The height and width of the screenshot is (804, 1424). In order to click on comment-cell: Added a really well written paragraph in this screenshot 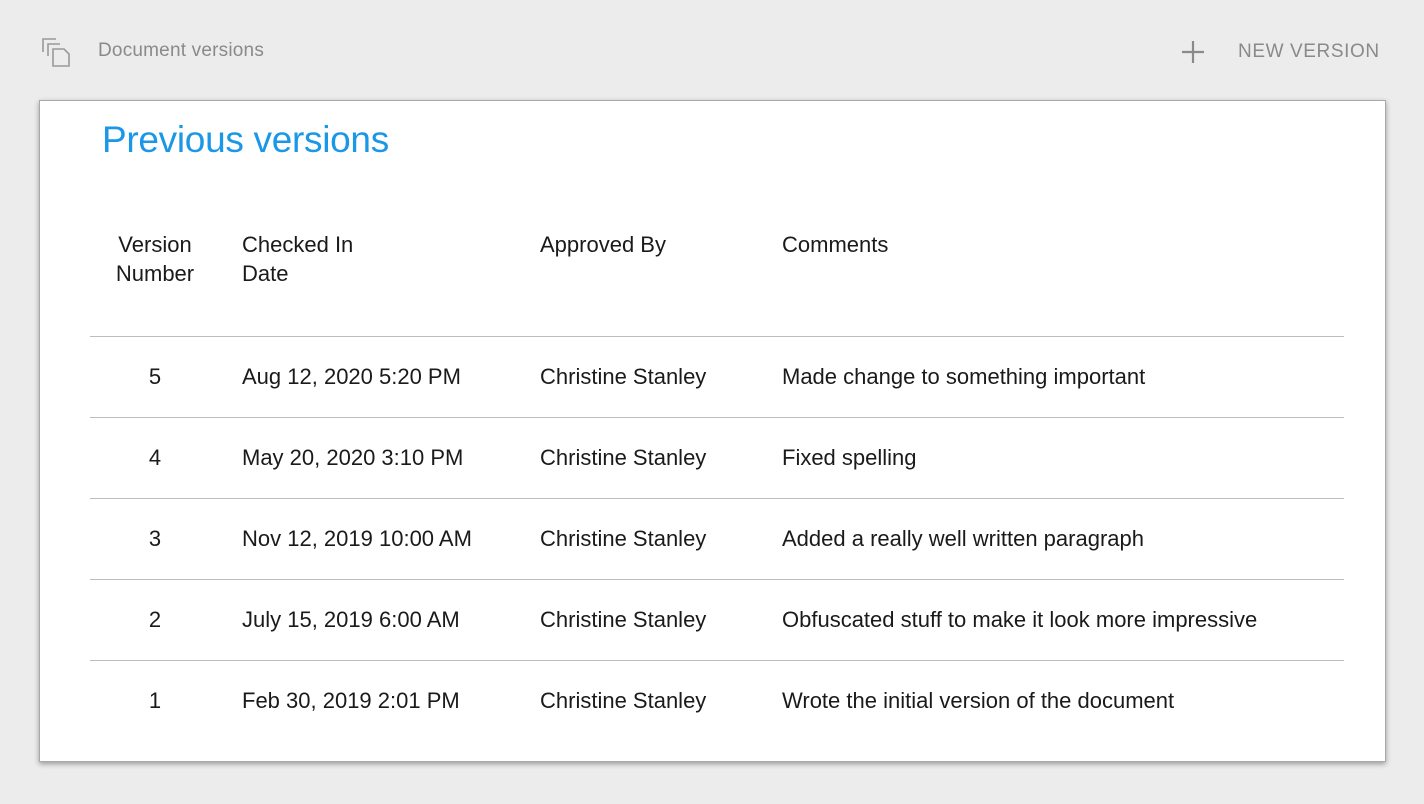, I will do `click(963, 538)`.